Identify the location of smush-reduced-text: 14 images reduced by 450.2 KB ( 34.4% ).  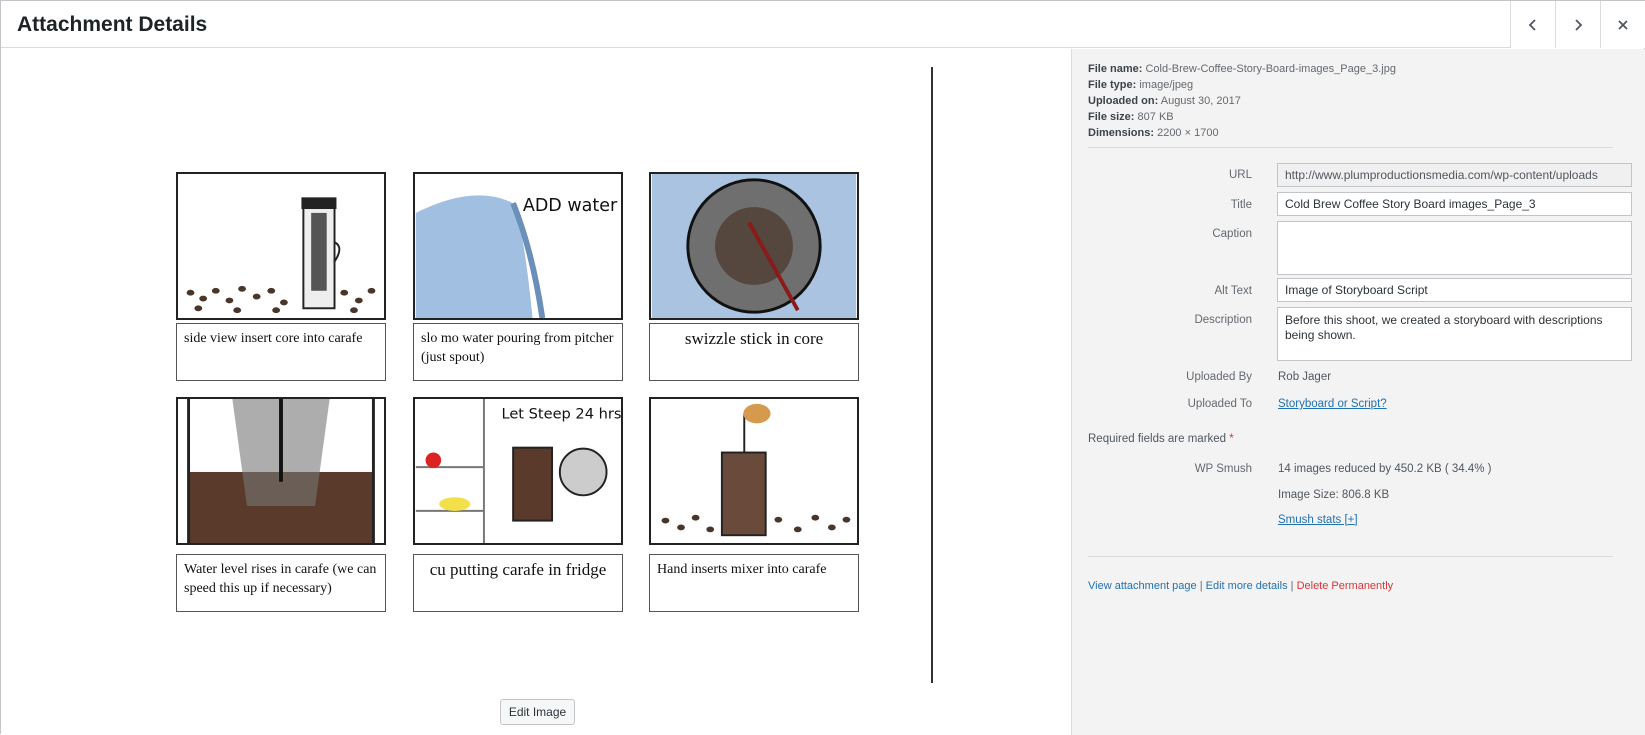
(1385, 469).